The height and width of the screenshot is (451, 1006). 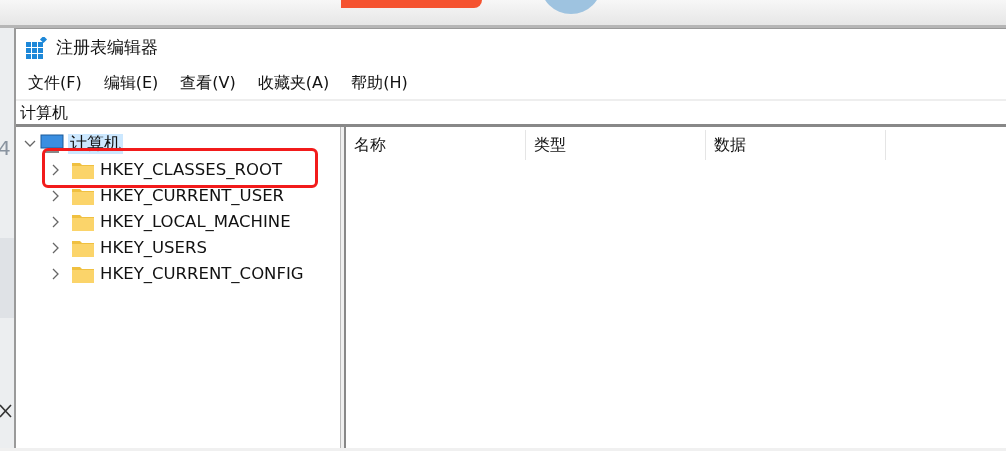 What do you see at coordinates (191, 170) in the screenshot?
I see `tree-item: HKEY_CLASSES_ROOT` at bounding box center [191, 170].